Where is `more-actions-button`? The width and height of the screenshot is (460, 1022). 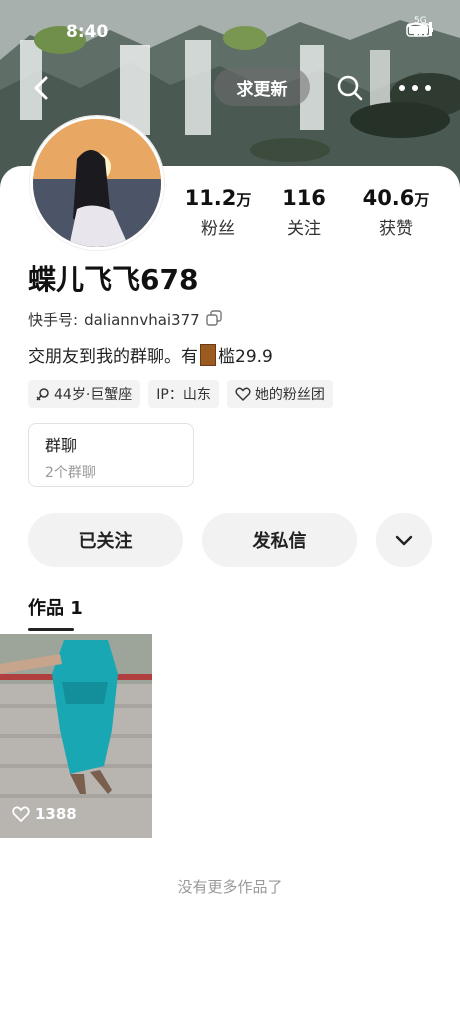
more-actions-button is located at coordinates (404, 540).